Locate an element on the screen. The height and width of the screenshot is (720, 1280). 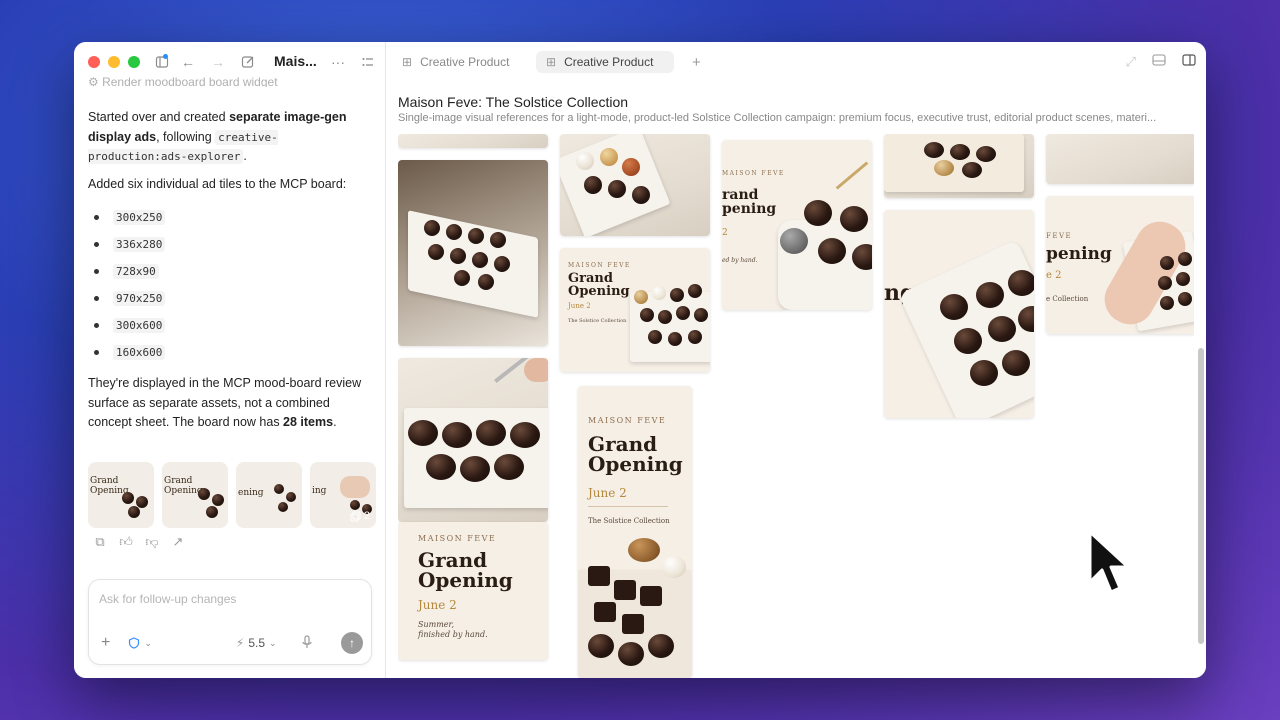
ad-date: June 2 is located at coordinates (437, 605).